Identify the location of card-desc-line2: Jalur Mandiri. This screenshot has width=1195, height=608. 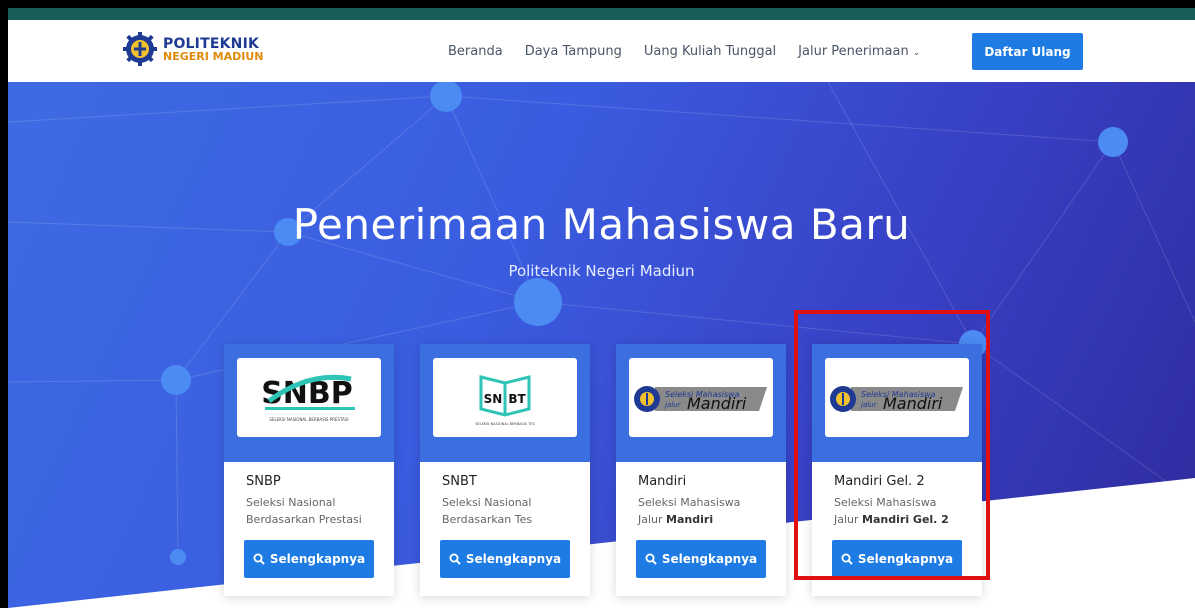
(708, 519).